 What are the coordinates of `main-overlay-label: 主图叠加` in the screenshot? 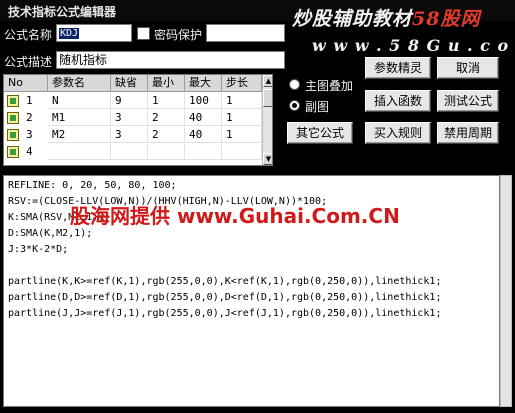 It's located at (329, 86).